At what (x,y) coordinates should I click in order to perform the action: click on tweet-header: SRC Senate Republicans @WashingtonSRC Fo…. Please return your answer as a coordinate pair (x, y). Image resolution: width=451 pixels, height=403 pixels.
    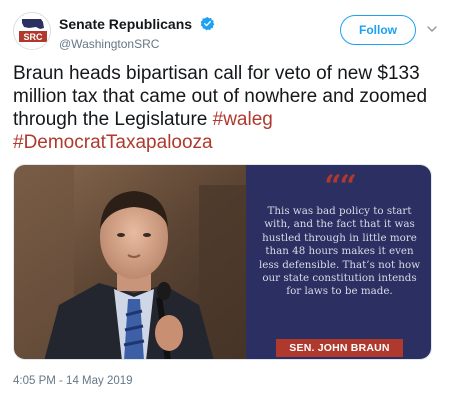
    Looking at the image, I should click on (225, 33).